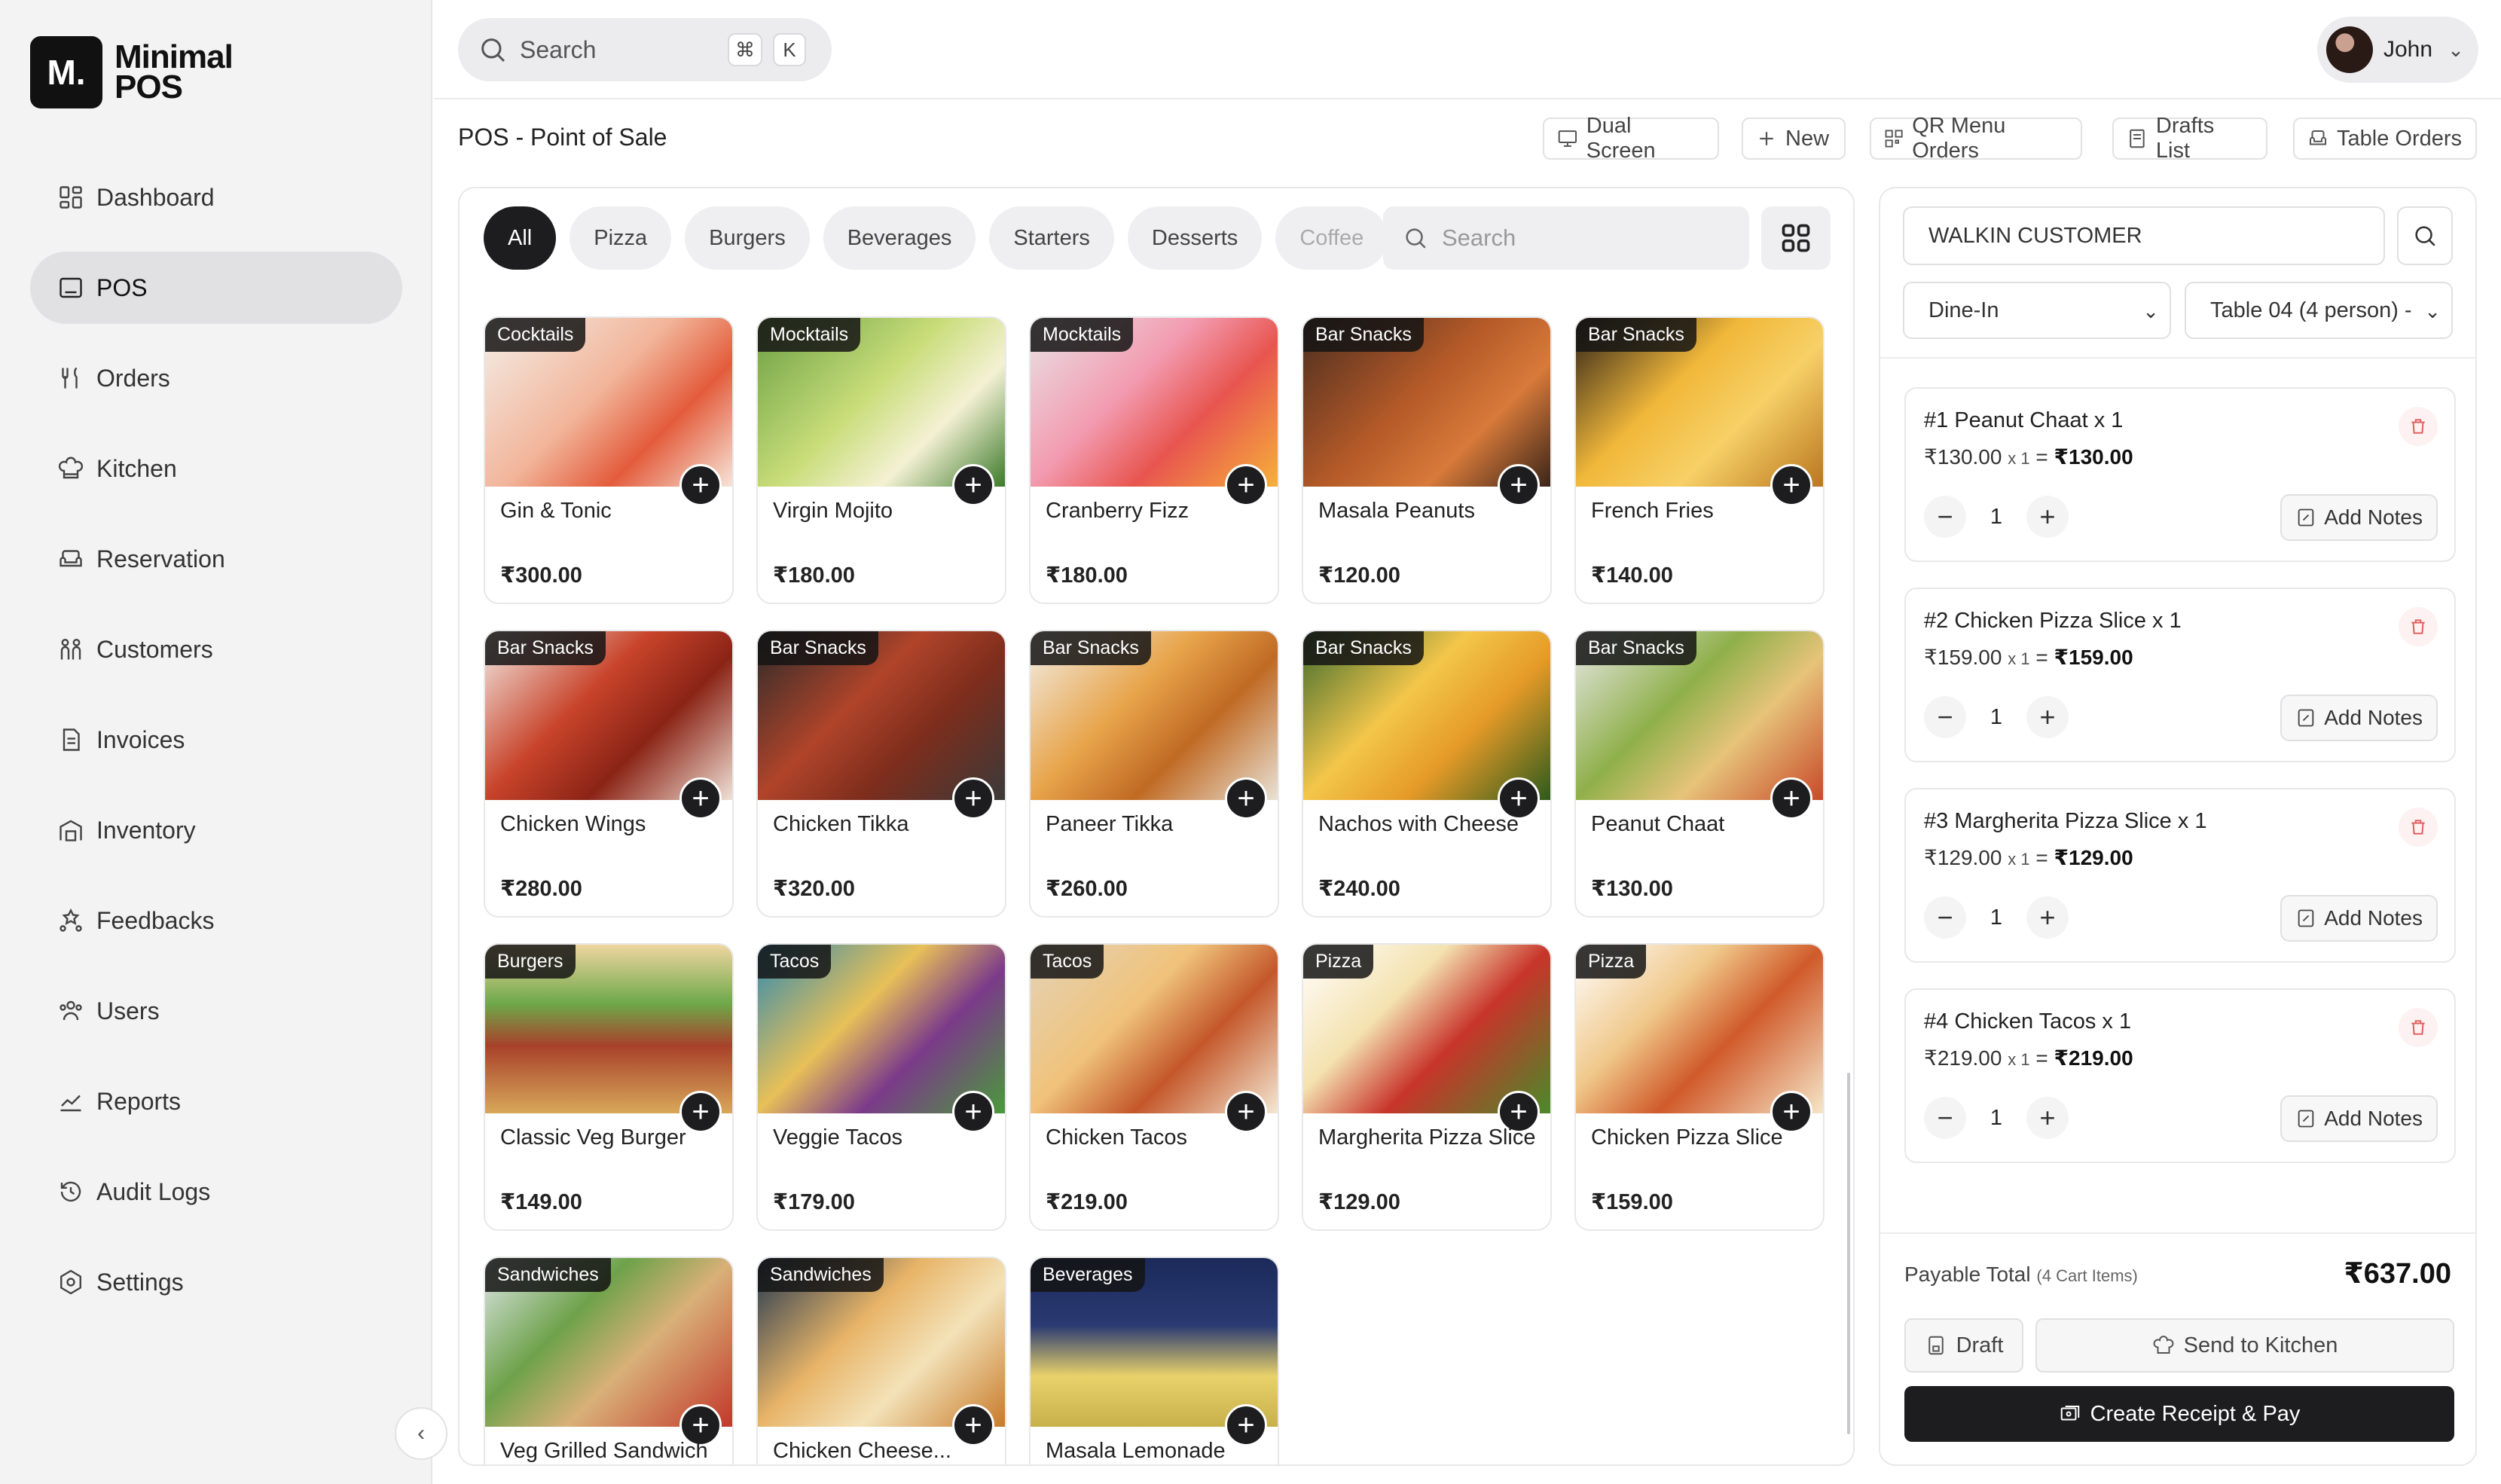  What do you see at coordinates (881, 1087) in the screenshot?
I see `product-card: Tacos + Veggie Tacos ₹179.00` at bounding box center [881, 1087].